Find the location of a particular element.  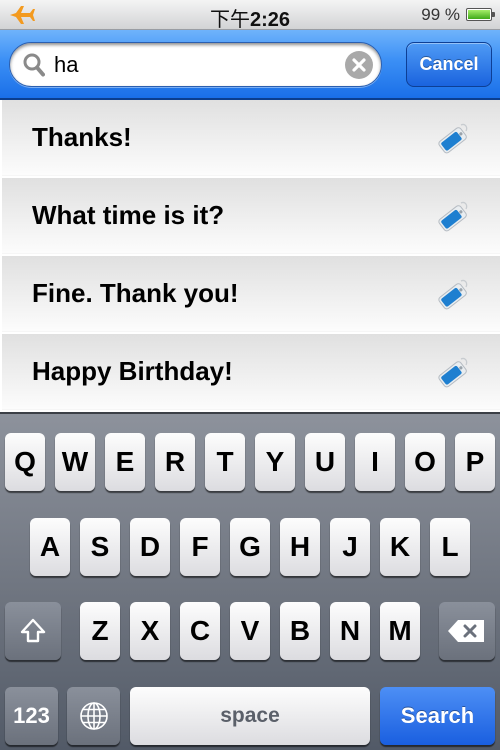

clear-icon is located at coordinates (359, 65).